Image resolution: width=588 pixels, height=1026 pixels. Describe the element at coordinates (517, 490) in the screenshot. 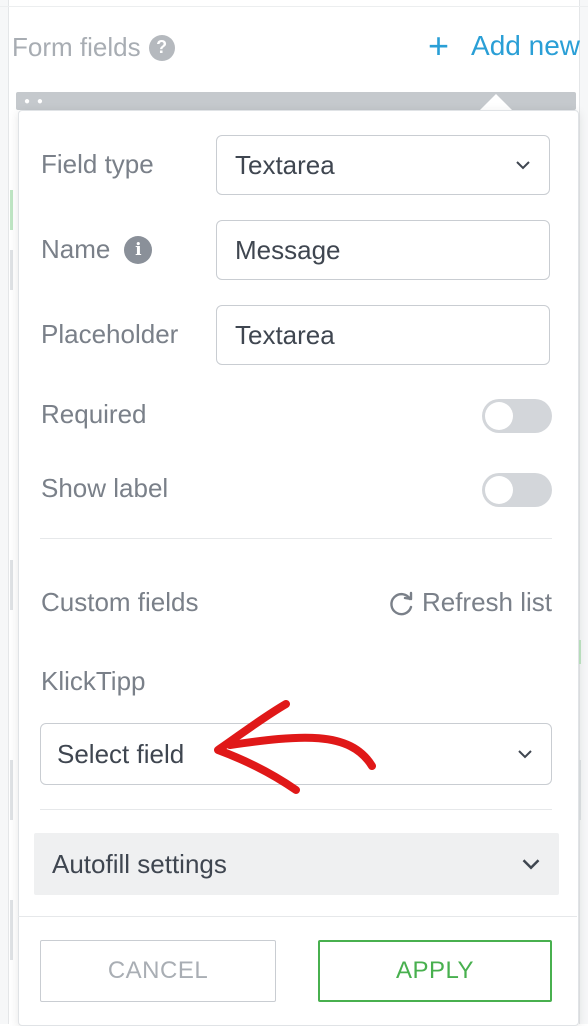

I see `show-label-toggle` at that location.